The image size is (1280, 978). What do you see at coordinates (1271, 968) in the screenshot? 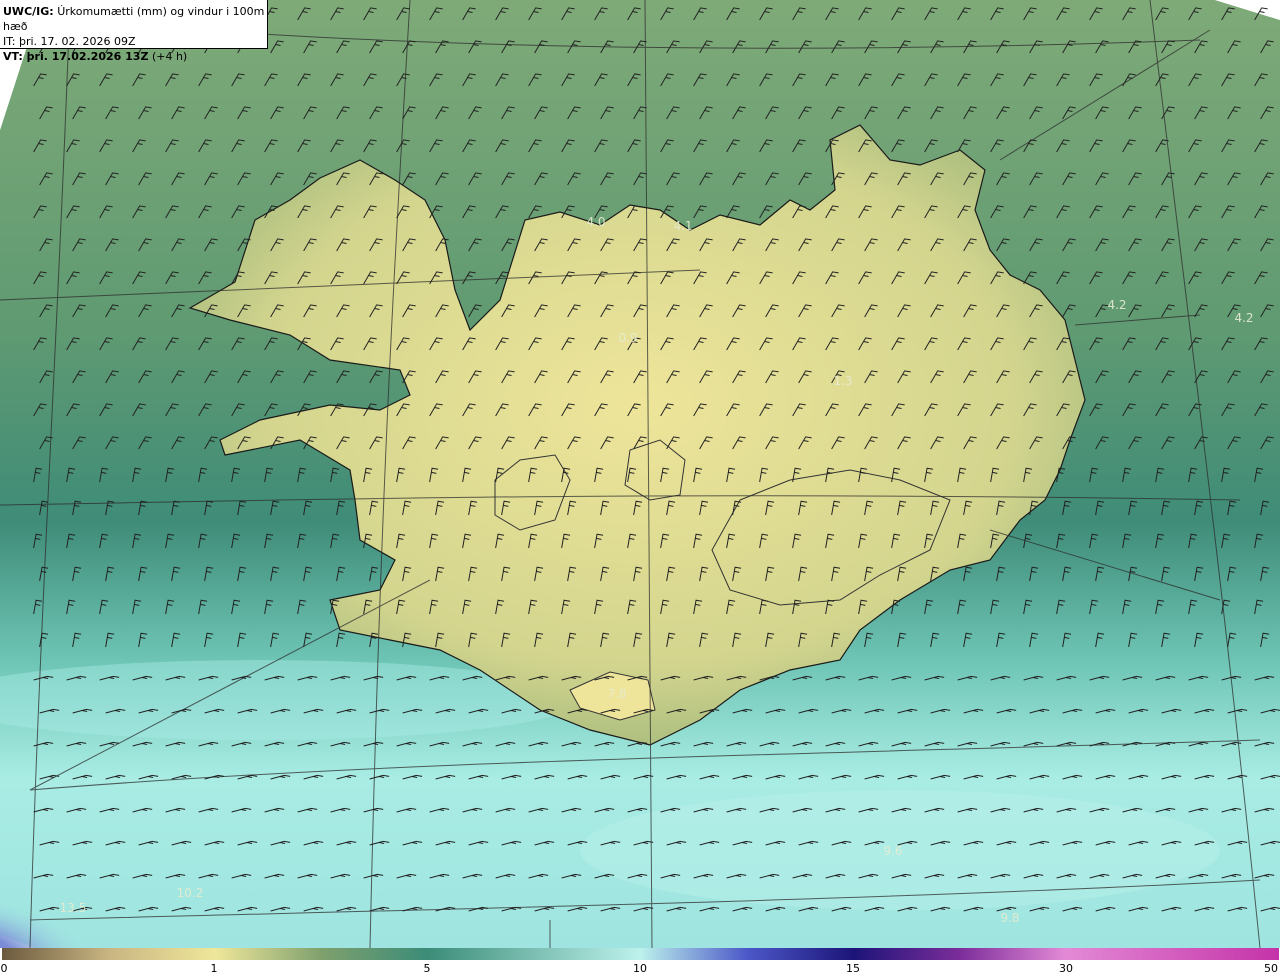
I see `colorbar-tick: 50` at bounding box center [1271, 968].